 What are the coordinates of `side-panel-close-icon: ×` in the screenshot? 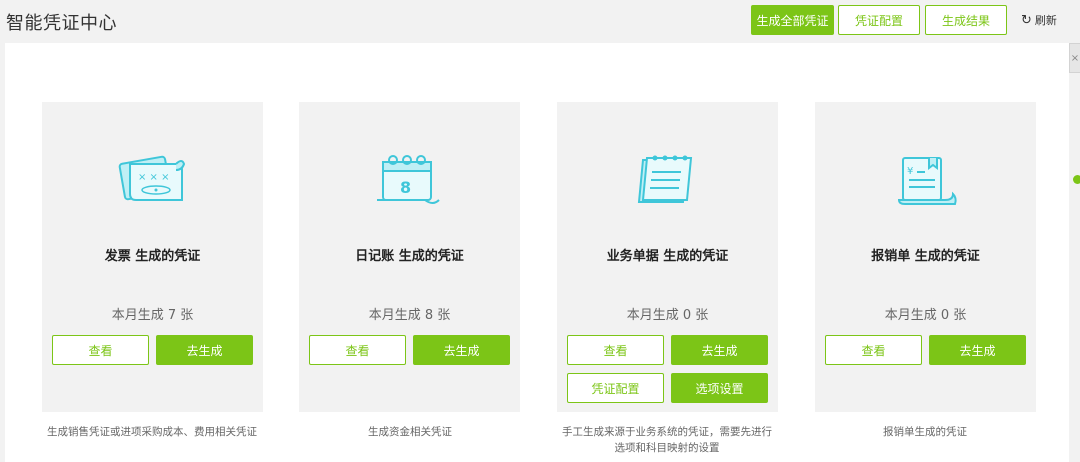 It's located at (1074, 58).